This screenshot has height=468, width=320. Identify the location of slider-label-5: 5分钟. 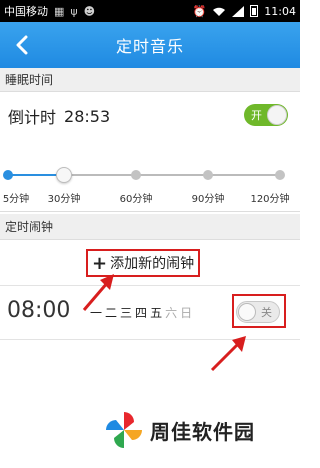
(16, 199).